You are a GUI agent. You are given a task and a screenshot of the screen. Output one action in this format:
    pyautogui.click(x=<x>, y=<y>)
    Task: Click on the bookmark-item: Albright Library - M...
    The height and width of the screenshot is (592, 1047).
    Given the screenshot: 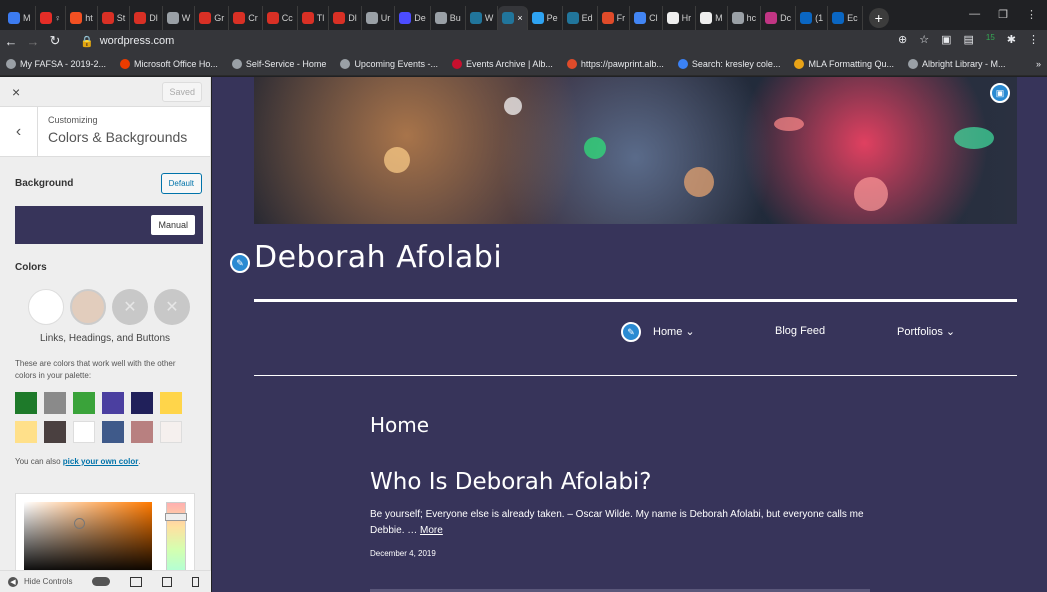 What is the action you would take?
    pyautogui.click(x=956, y=63)
    